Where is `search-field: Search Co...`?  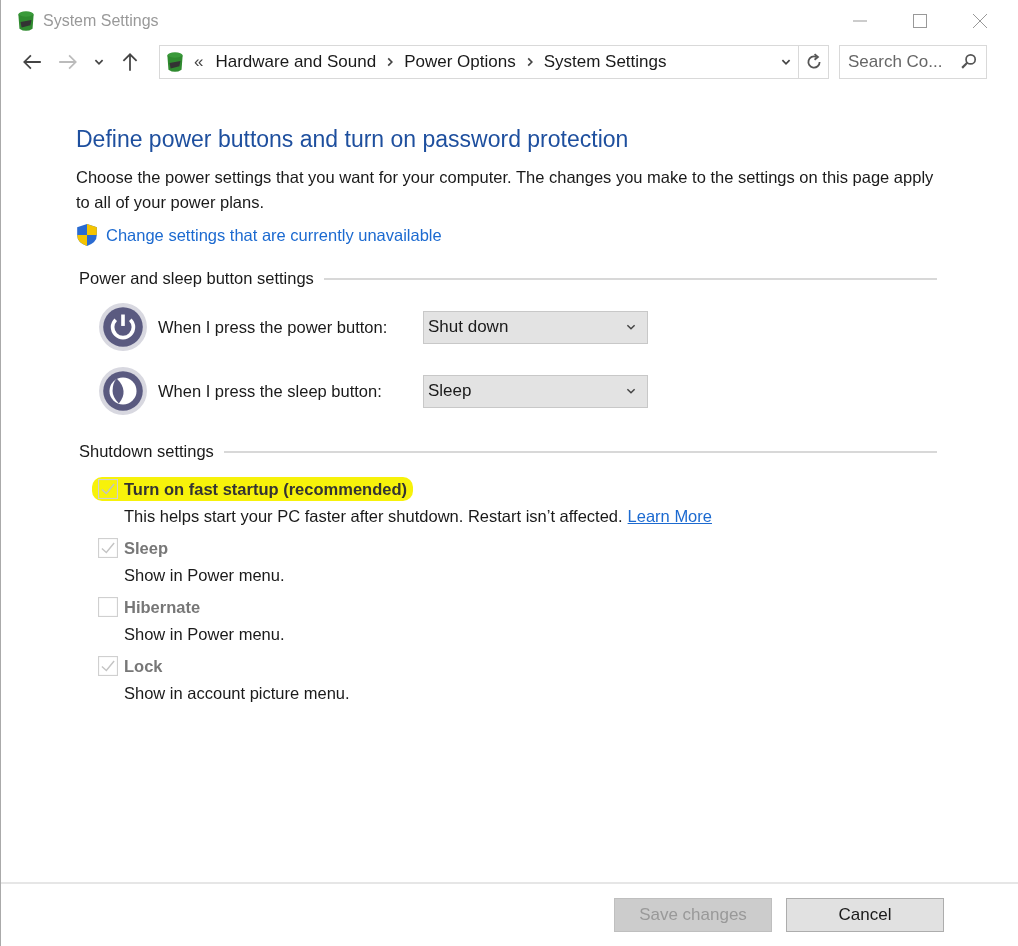
search-field: Search Co... is located at coordinates (913, 62).